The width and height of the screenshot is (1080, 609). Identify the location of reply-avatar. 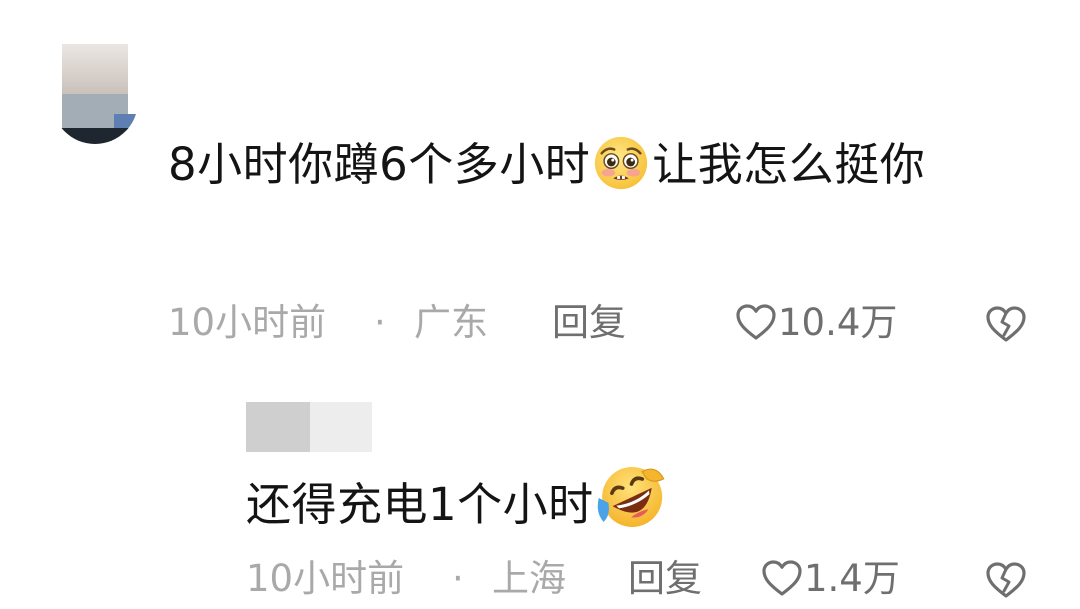
(309, 427).